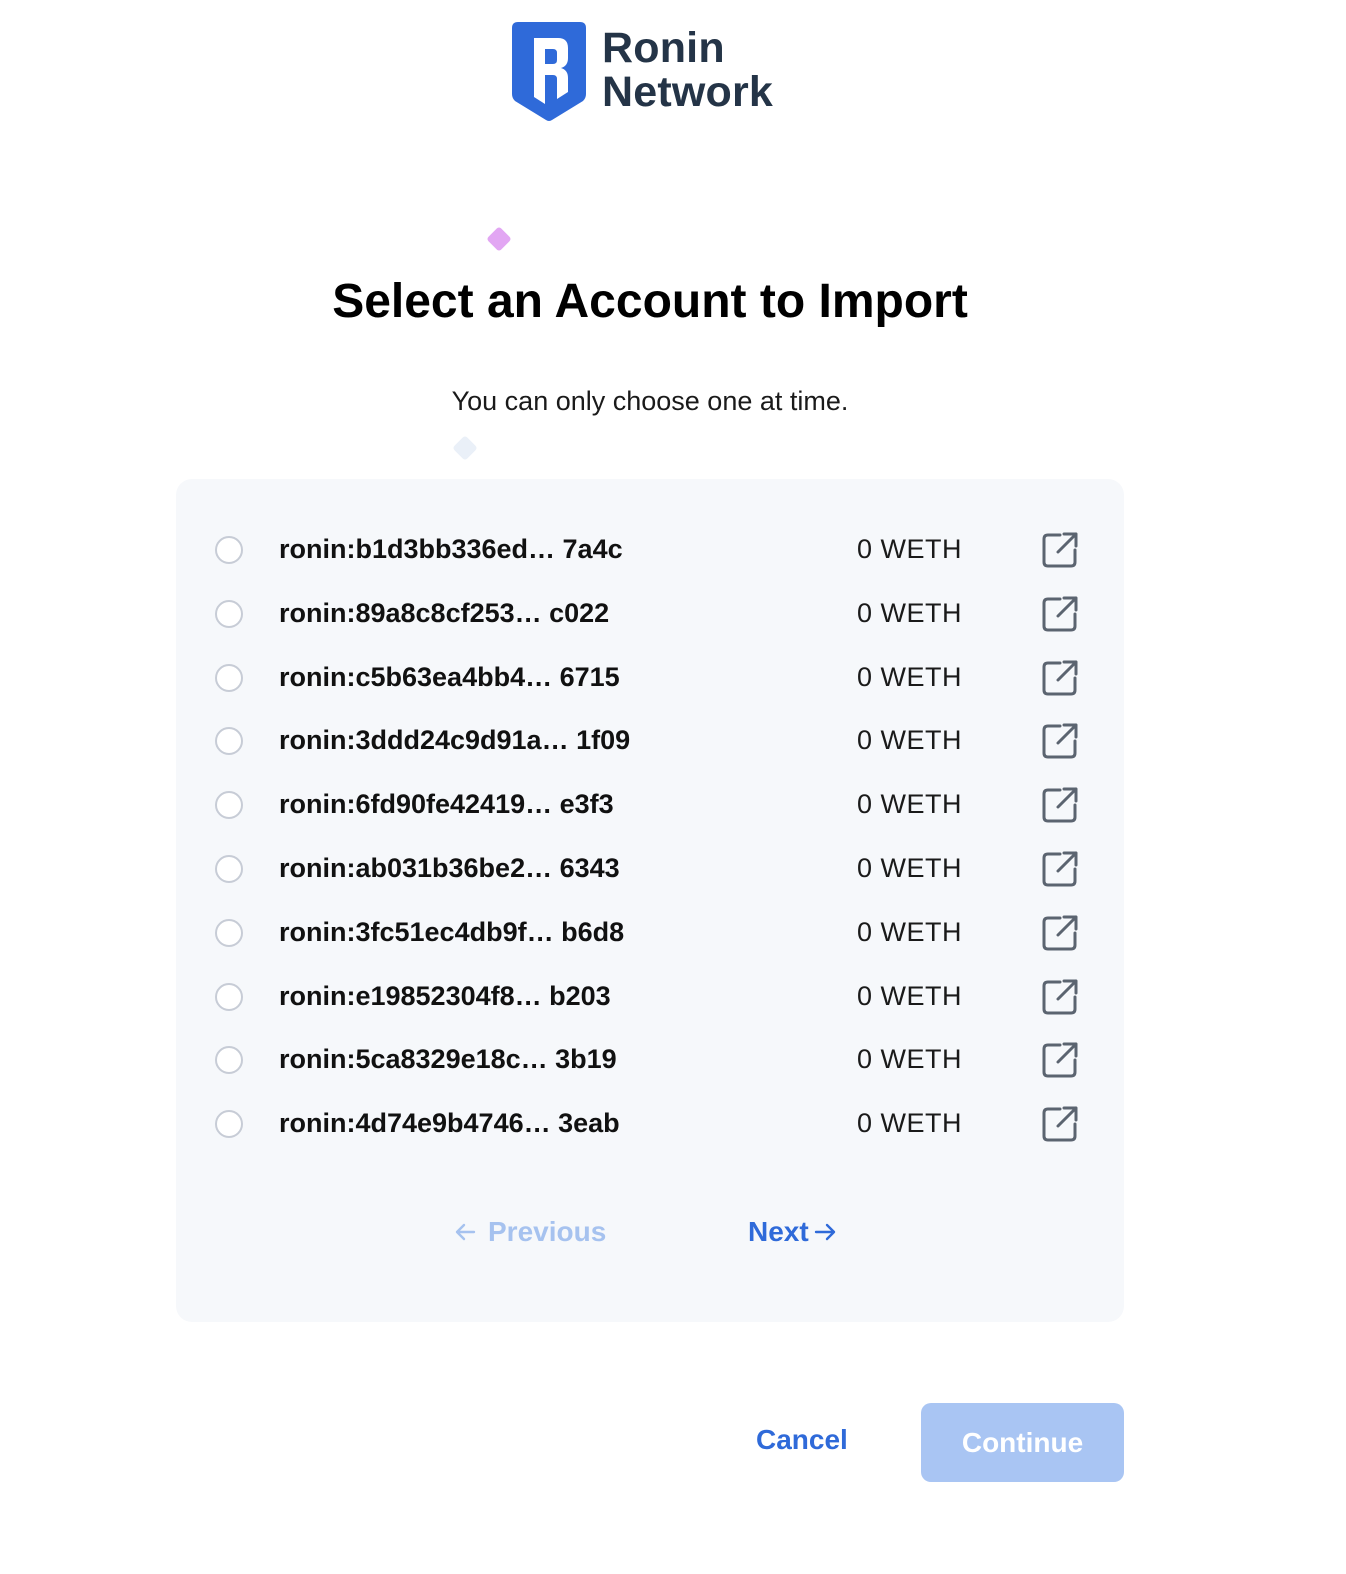 This screenshot has width=1346, height=1574. Describe the element at coordinates (778, 1231) in the screenshot. I see `next-label: Next` at that location.